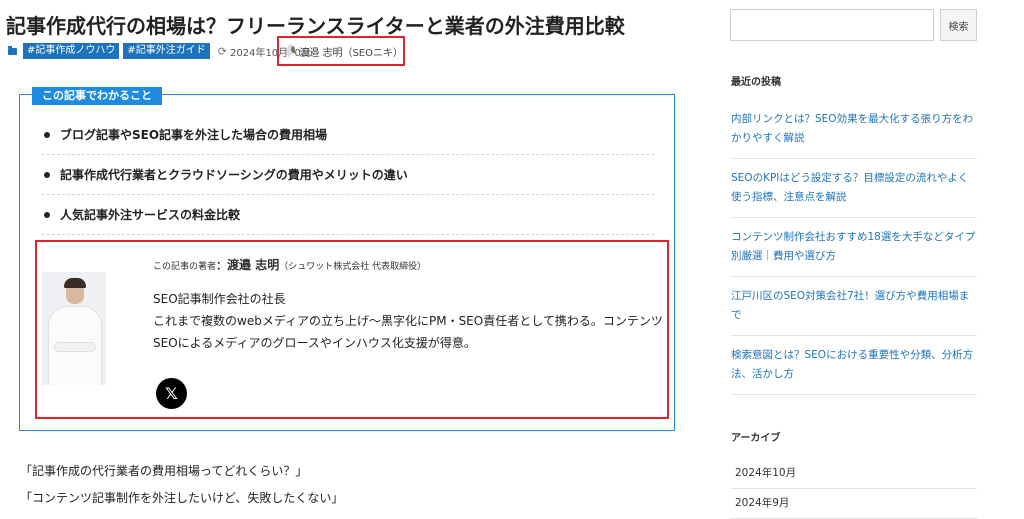 Image resolution: width=1024 pixels, height=519 pixels. Describe the element at coordinates (849, 187) in the screenshot. I see `recent-post-link: SEOのKPIはどう設定する？目標設定の流れやよく使う指標、注意点を解説` at that location.